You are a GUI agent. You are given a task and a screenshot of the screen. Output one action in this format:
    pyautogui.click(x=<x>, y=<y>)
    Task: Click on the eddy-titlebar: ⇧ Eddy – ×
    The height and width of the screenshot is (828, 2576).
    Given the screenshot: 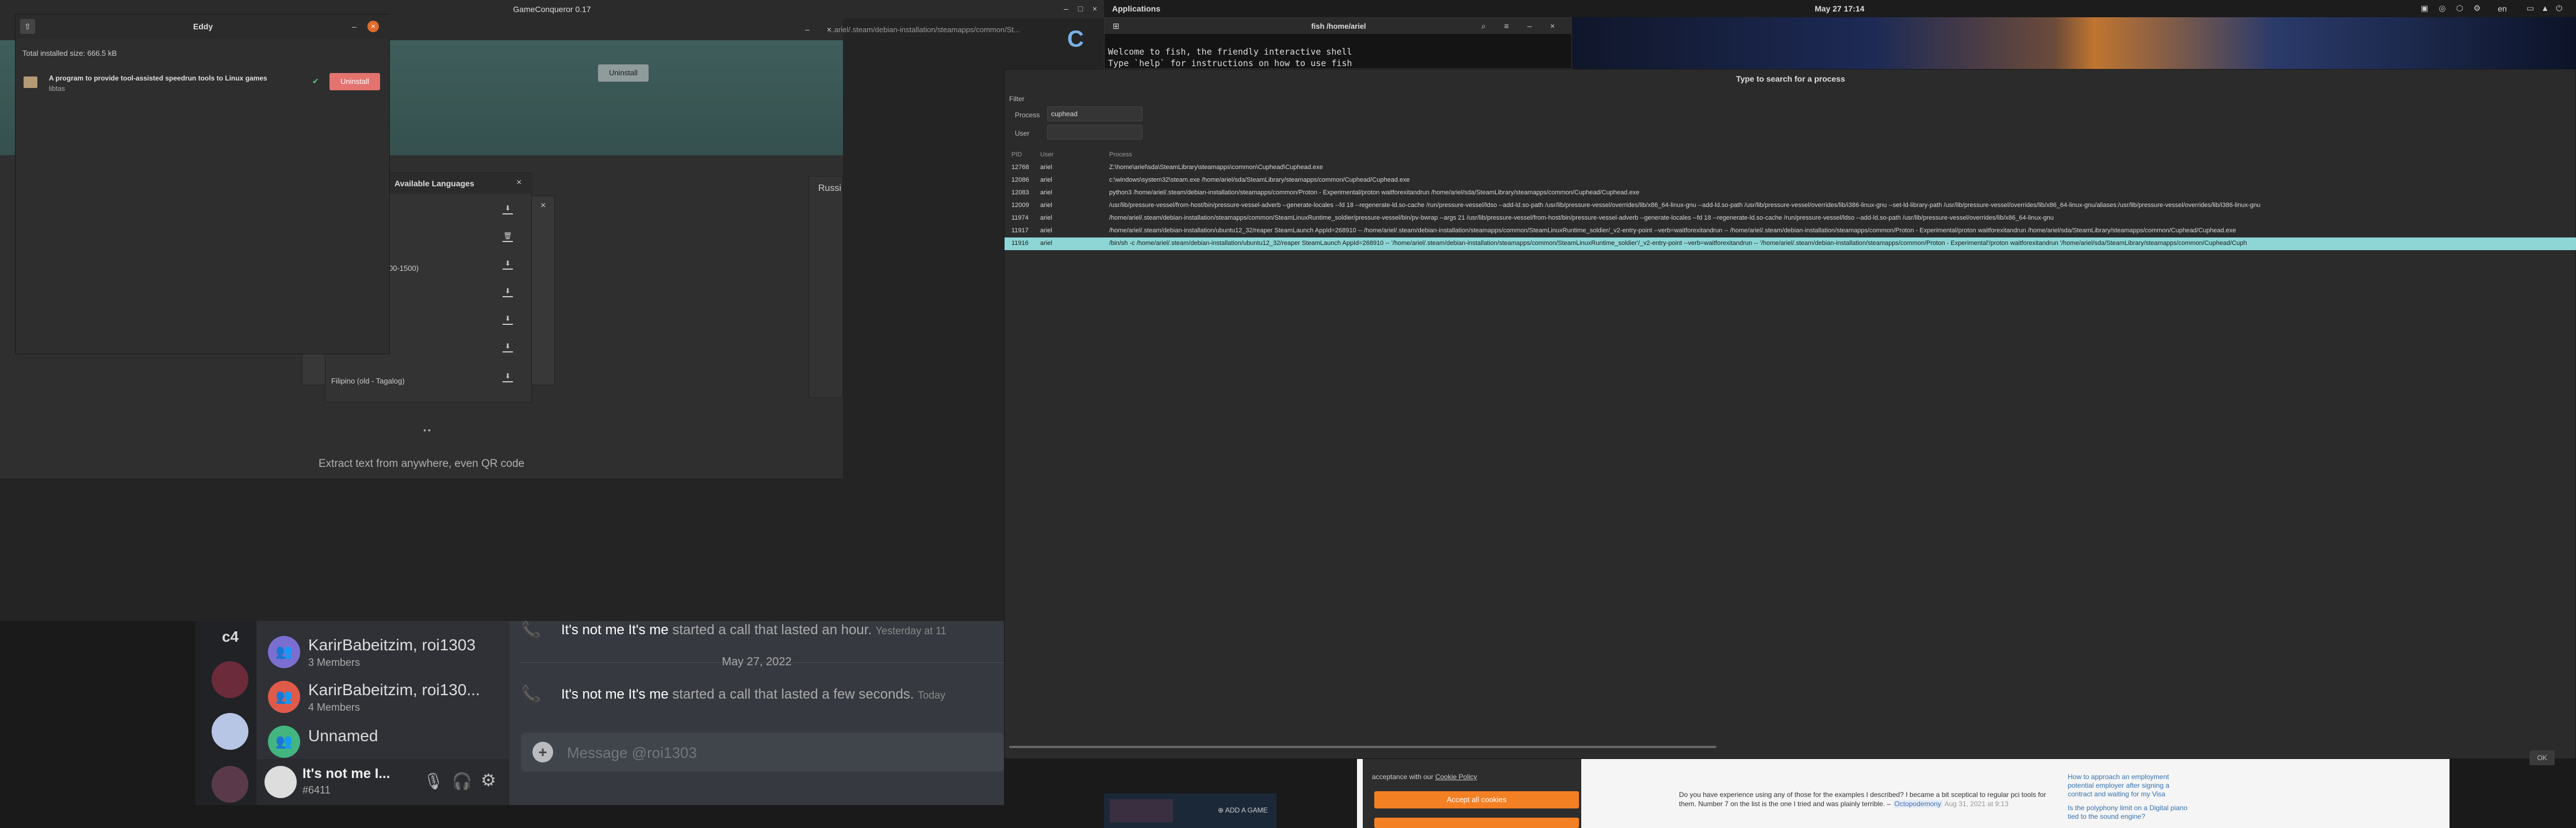 What is the action you would take?
    pyautogui.click(x=203, y=26)
    